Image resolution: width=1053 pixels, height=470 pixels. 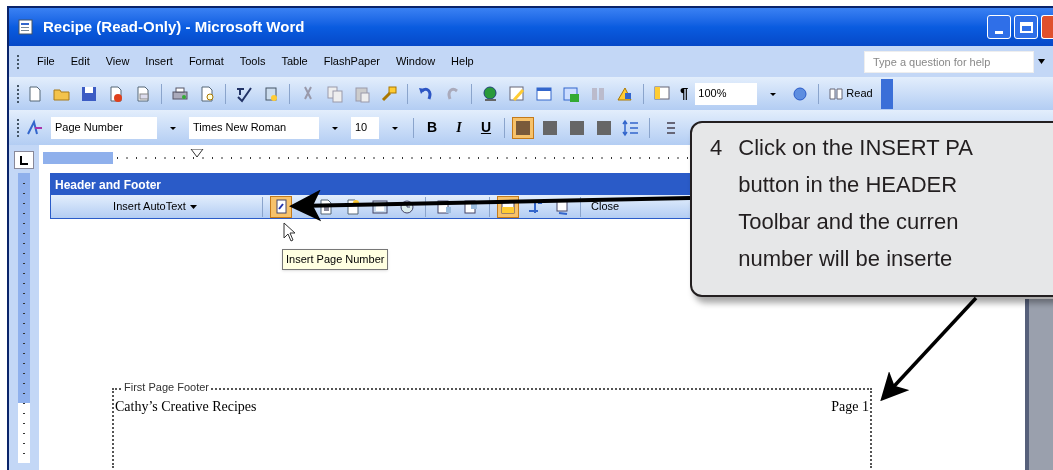 I want to click on mouse-pointer-icon, so click(x=290, y=232).